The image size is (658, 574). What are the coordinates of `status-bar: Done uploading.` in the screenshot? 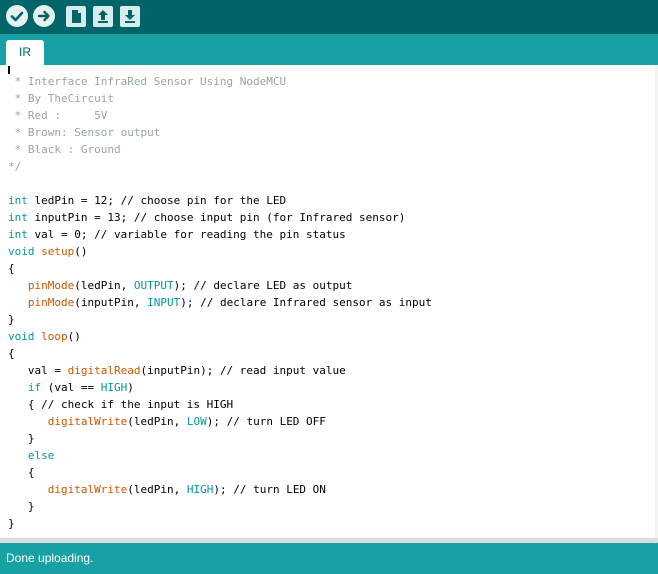 It's located at (329, 558).